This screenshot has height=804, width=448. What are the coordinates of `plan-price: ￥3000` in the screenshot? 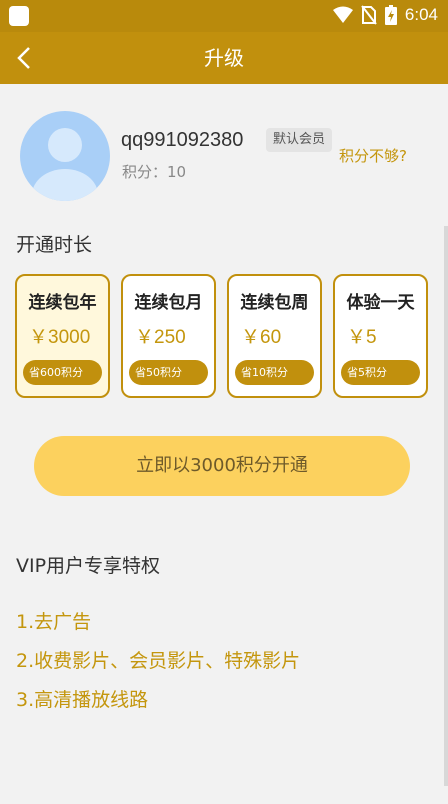 It's located at (60, 337).